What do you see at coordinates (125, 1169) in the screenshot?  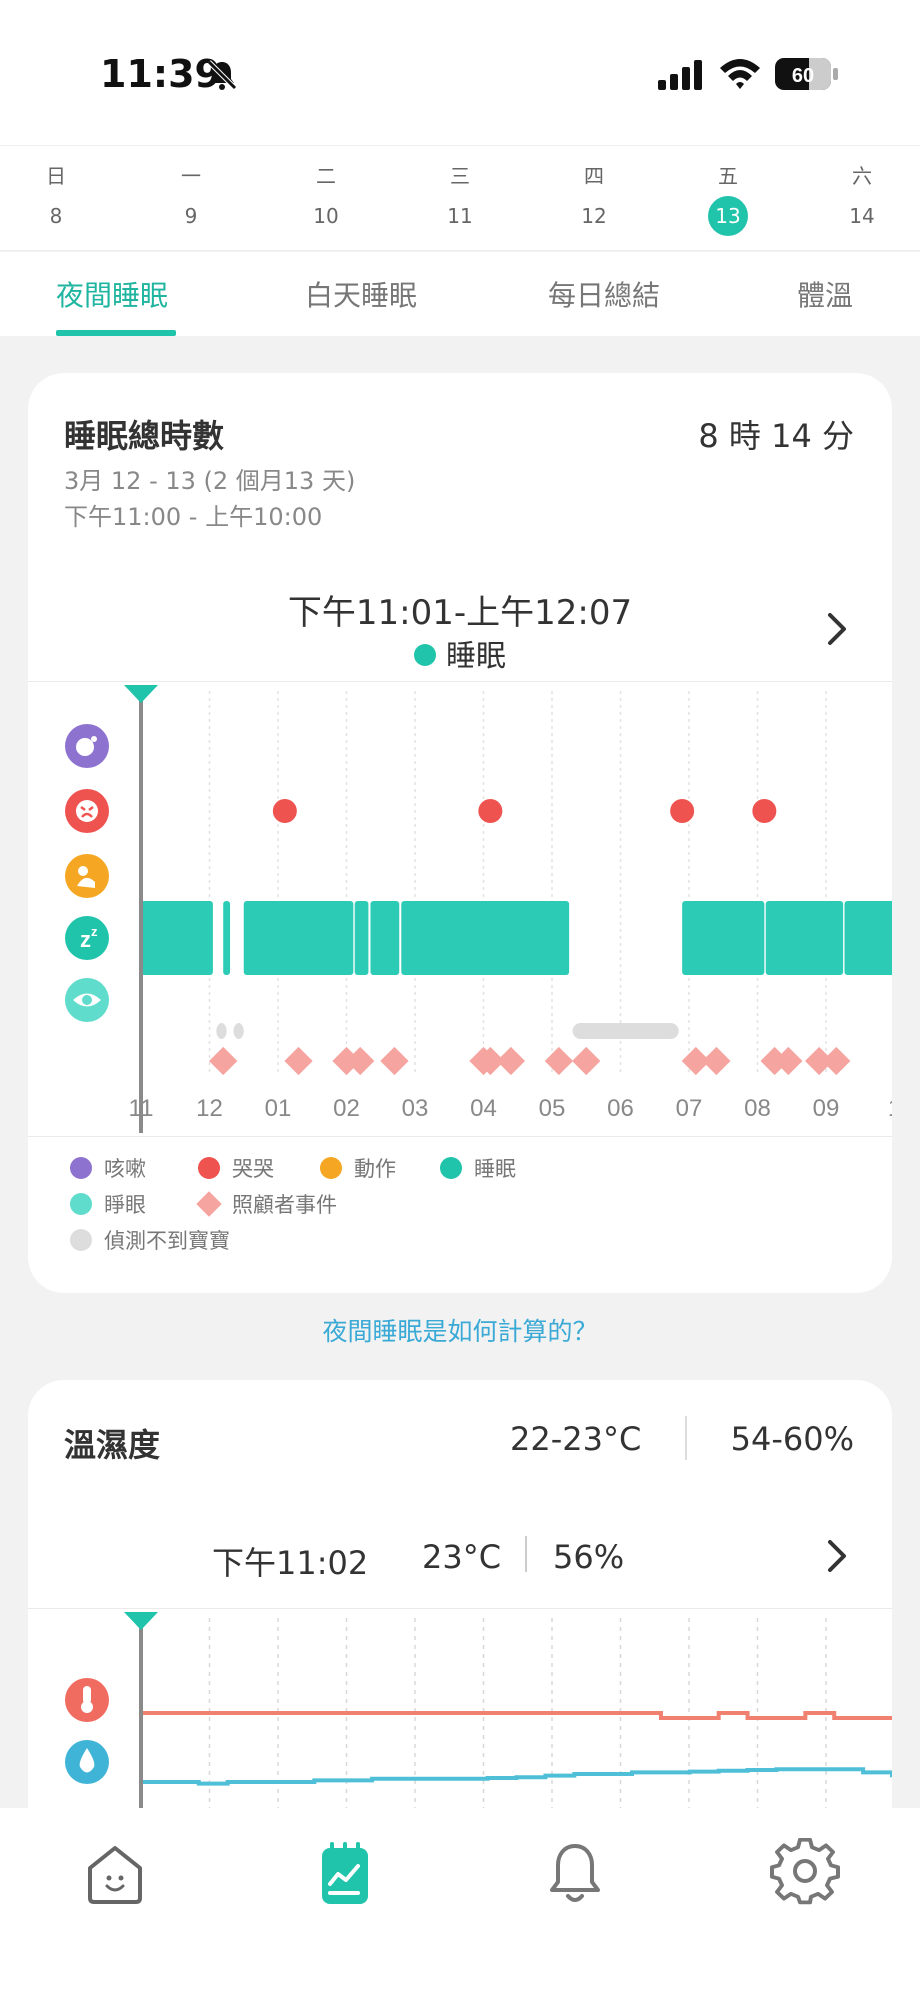 I see `legend-label: 咳嗽` at bounding box center [125, 1169].